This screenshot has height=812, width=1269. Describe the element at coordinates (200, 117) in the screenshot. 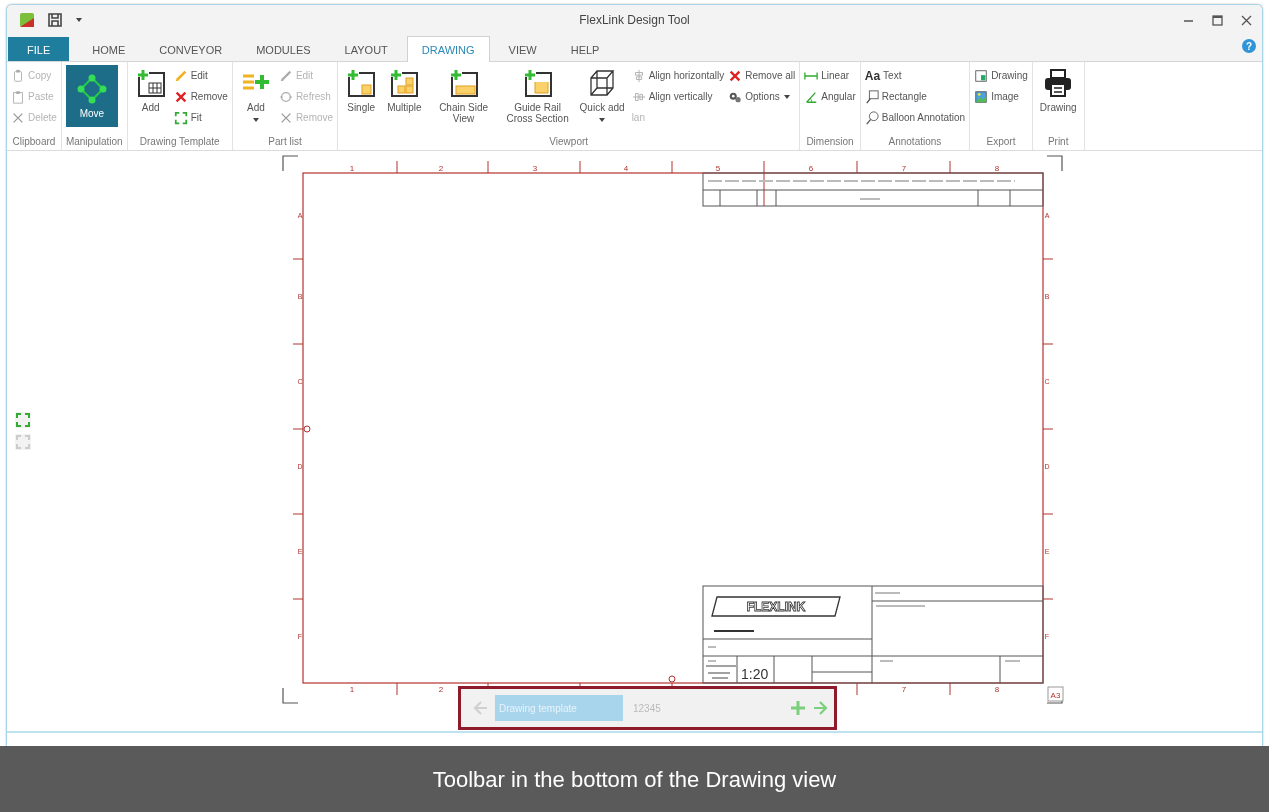

I see `ribbon-button: Fit` at that location.